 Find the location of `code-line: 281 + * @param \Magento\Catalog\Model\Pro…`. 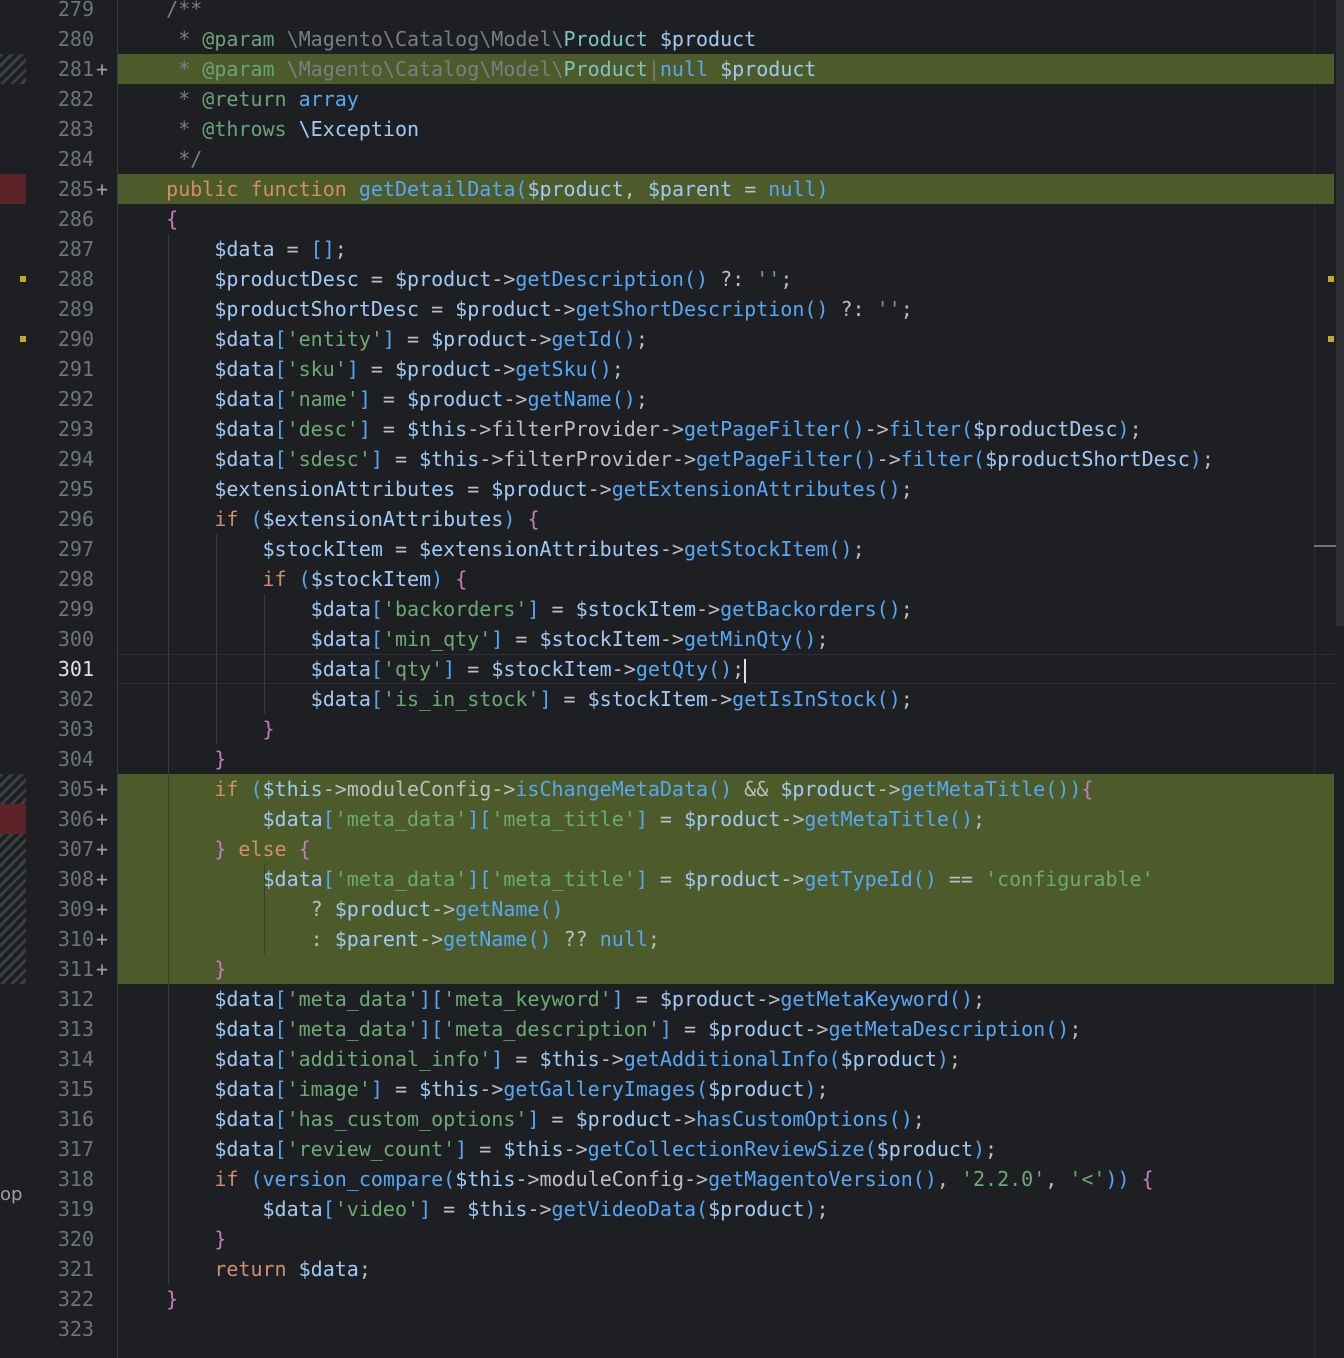

code-line: 281 + * @param \Magento\Catalog\Model\Pro… is located at coordinates (672, 69).